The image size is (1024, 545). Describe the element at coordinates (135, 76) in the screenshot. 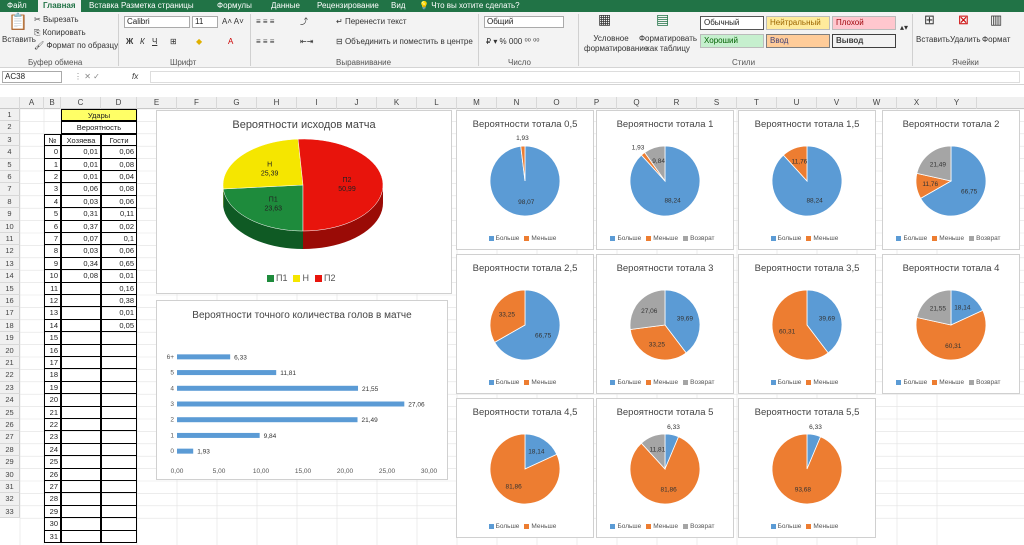

I see `fx-button: fx` at that location.